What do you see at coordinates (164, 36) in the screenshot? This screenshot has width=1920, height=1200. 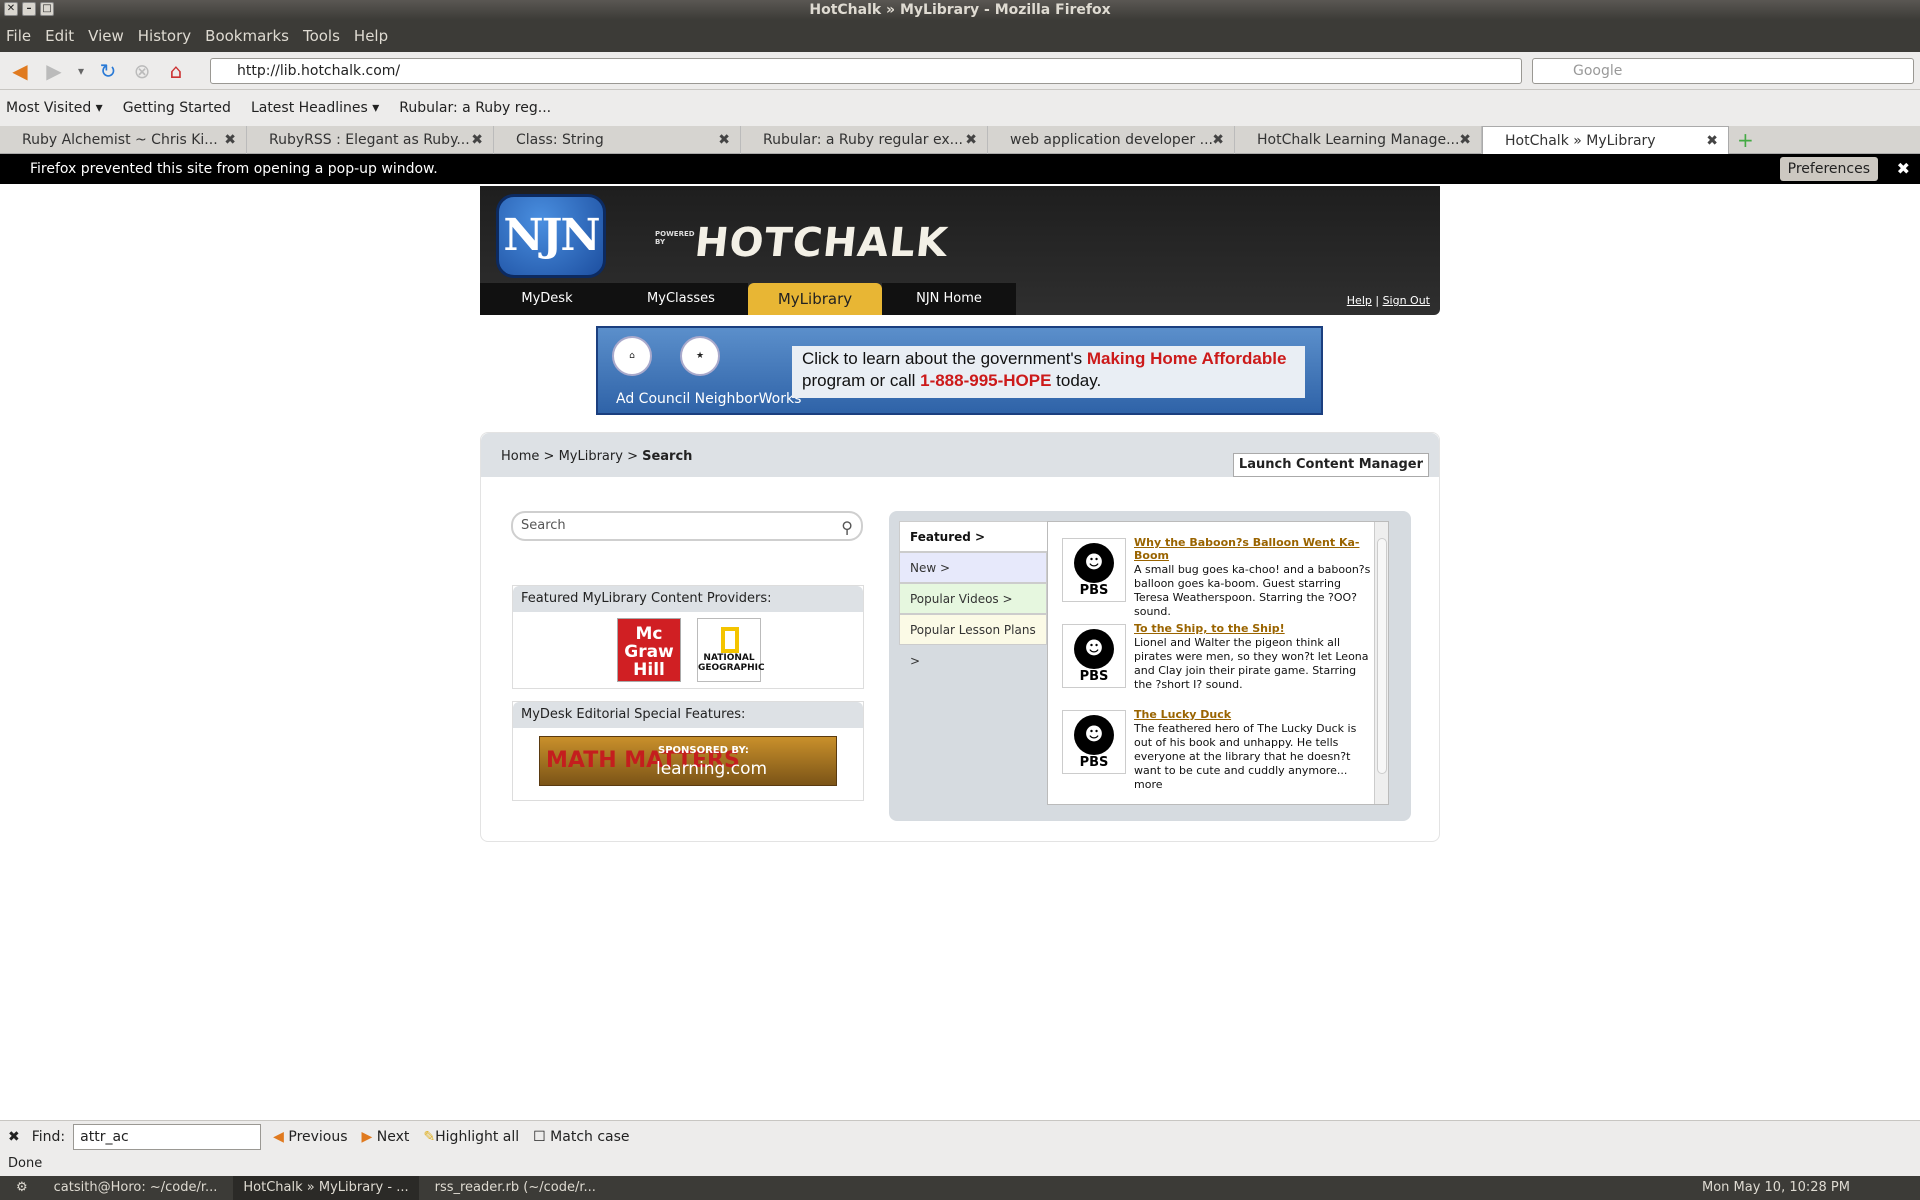 I see `menu-history: History` at bounding box center [164, 36].